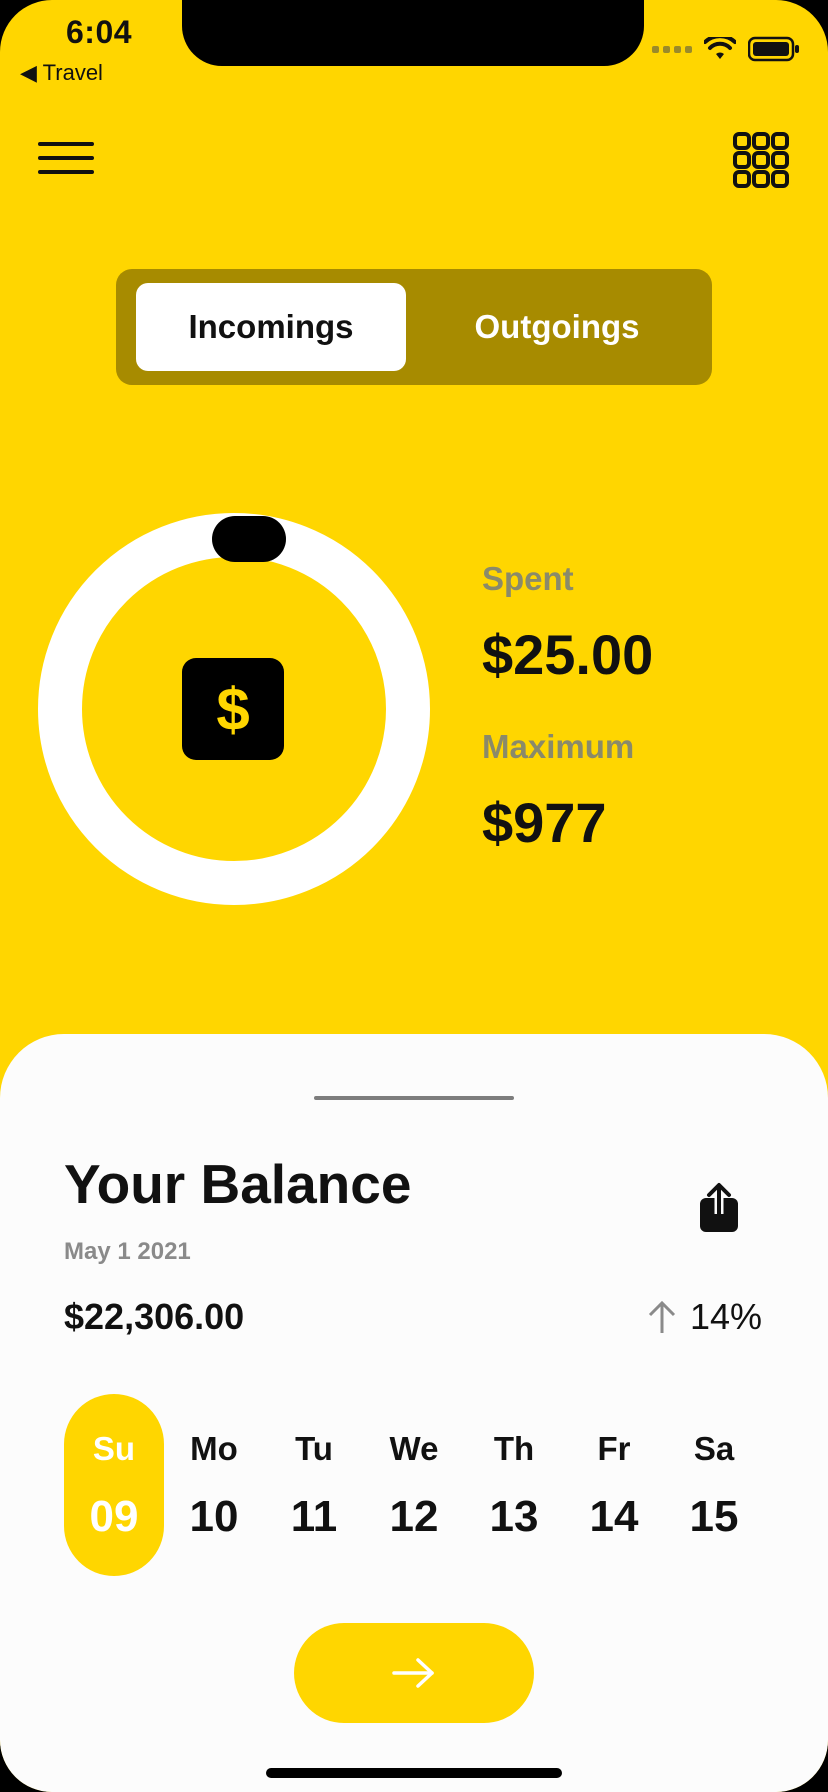  Describe the element at coordinates (614, 1448) in the screenshot. I see `day-name: Fr` at that location.